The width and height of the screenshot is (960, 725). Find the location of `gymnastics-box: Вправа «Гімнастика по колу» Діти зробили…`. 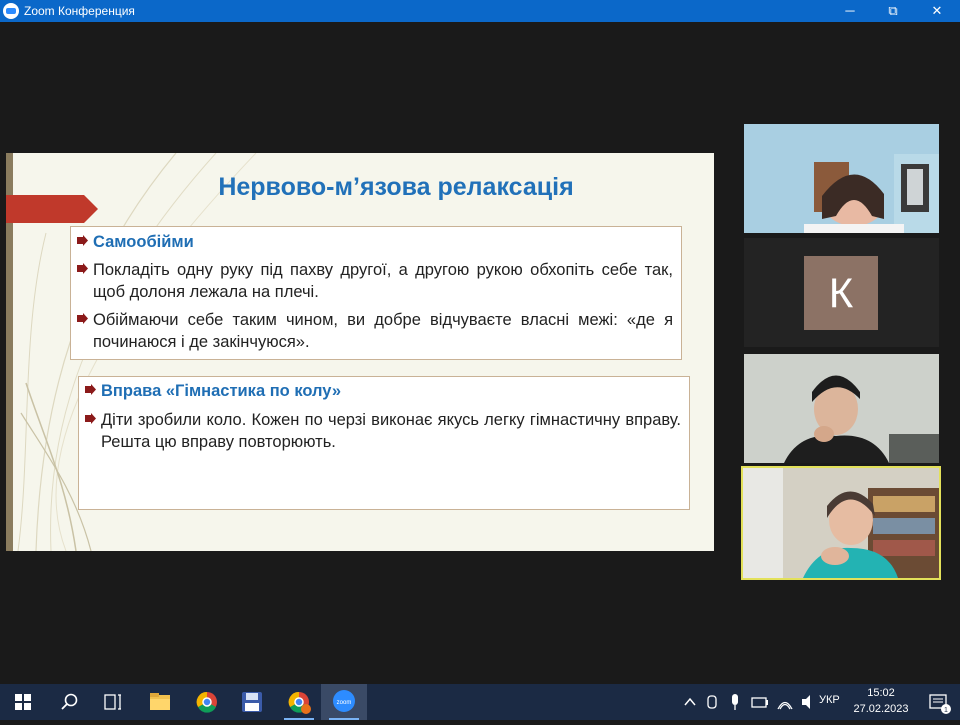

gymnastics-box: Вправа «Гімнастика по колу» Діти зробили… is located at coordinates (384, 443).